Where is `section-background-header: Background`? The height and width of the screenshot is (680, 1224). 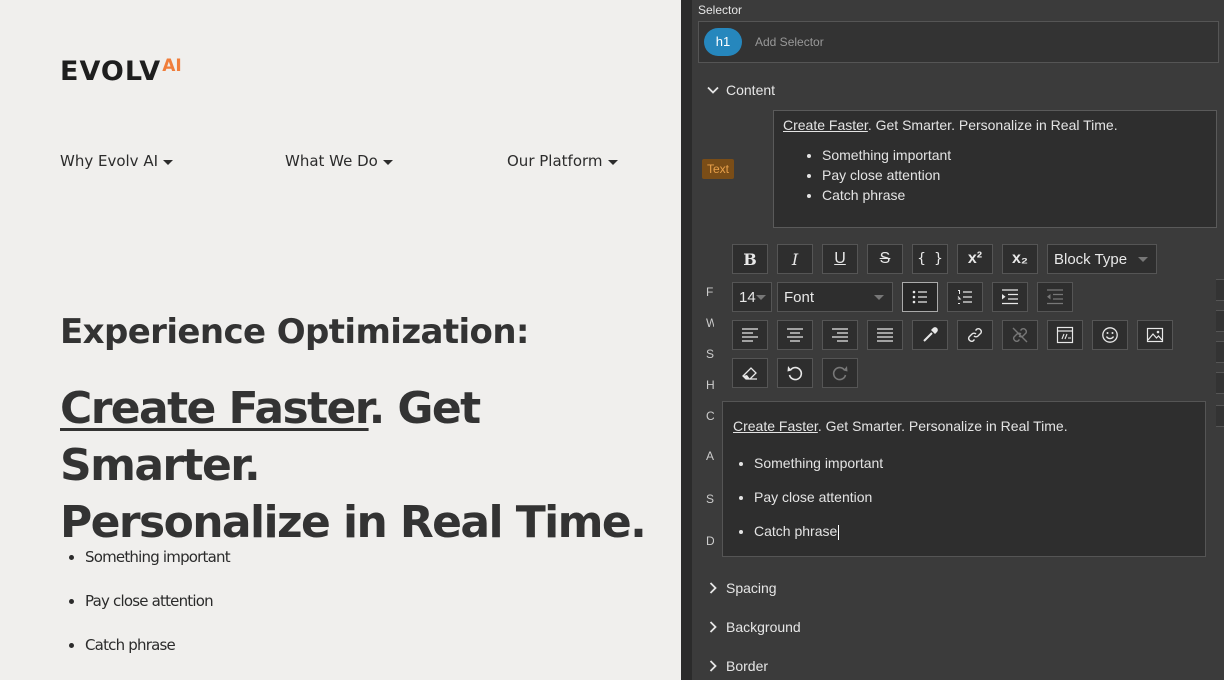
section-background-header: Background is located at coordinates (958, 627).